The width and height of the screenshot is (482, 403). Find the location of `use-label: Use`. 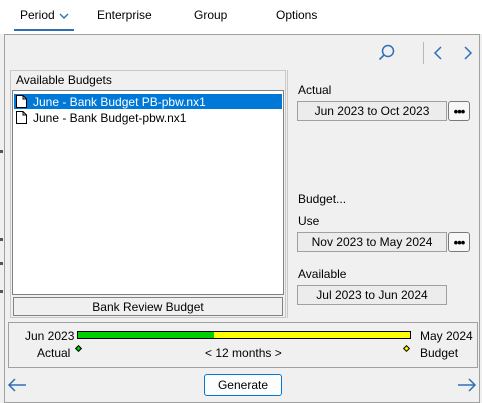

use-label: Use is located at coordinates (309, 221).